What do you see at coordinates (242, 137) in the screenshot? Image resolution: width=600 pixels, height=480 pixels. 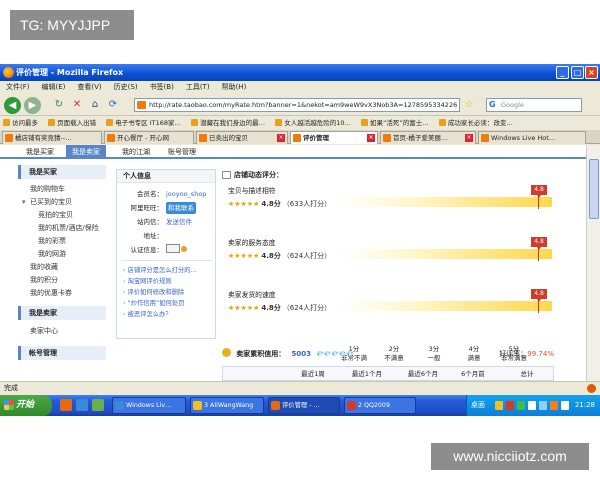 I see `browser-tab: 已卖出的宝贝 ×` at bounding box center [242, 137].